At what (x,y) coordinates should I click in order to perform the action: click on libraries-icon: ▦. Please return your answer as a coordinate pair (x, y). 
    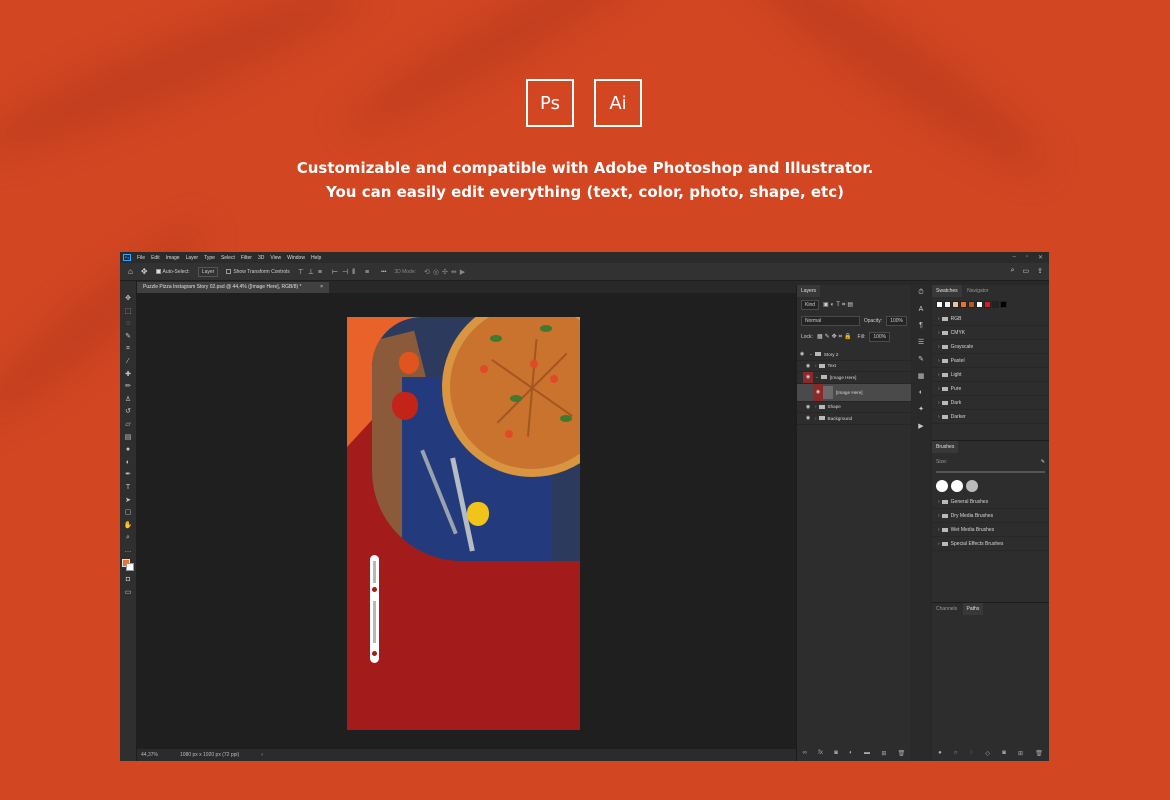
    Looking at the image, I should click on (921, 376).